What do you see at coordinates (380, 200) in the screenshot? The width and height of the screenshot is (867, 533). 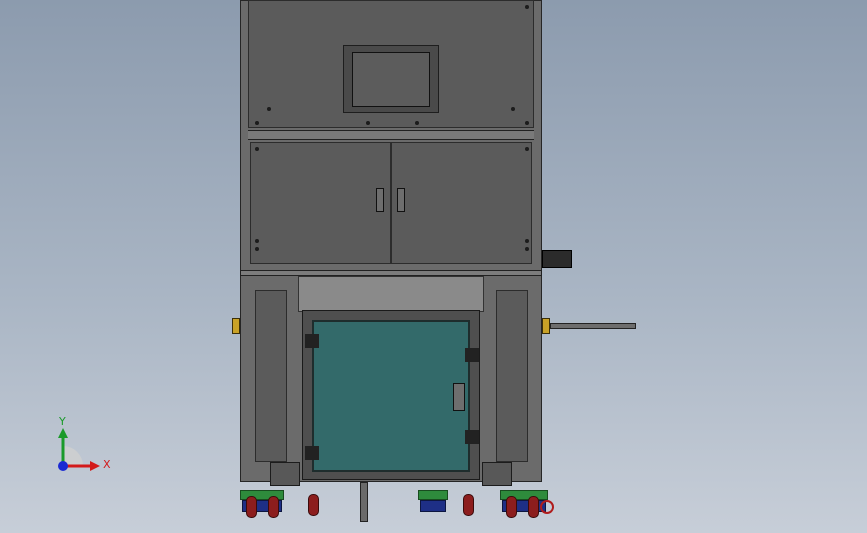 I see `door-handle-left-icon` at bounding box center [380, 200].